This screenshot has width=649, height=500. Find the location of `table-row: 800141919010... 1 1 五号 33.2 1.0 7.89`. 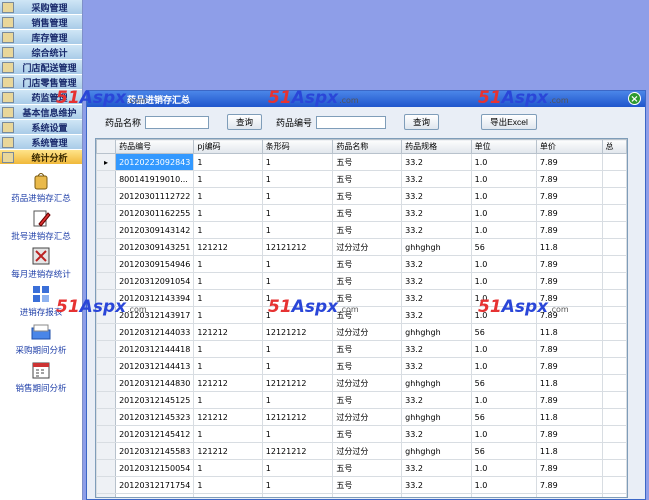

table-row: 800141919010... 1 1 五号 33.2 1.0 7.89 is located at coordinates (361, 179).